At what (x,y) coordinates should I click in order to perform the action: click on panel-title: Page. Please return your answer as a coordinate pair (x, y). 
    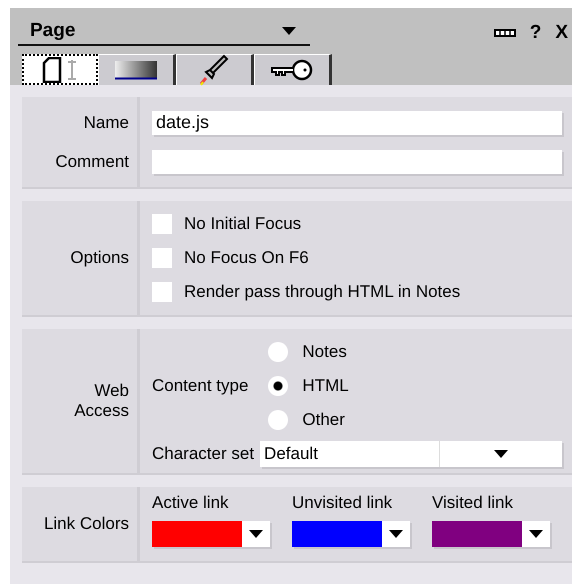
    Looking at the image, I should click on (53, 31).